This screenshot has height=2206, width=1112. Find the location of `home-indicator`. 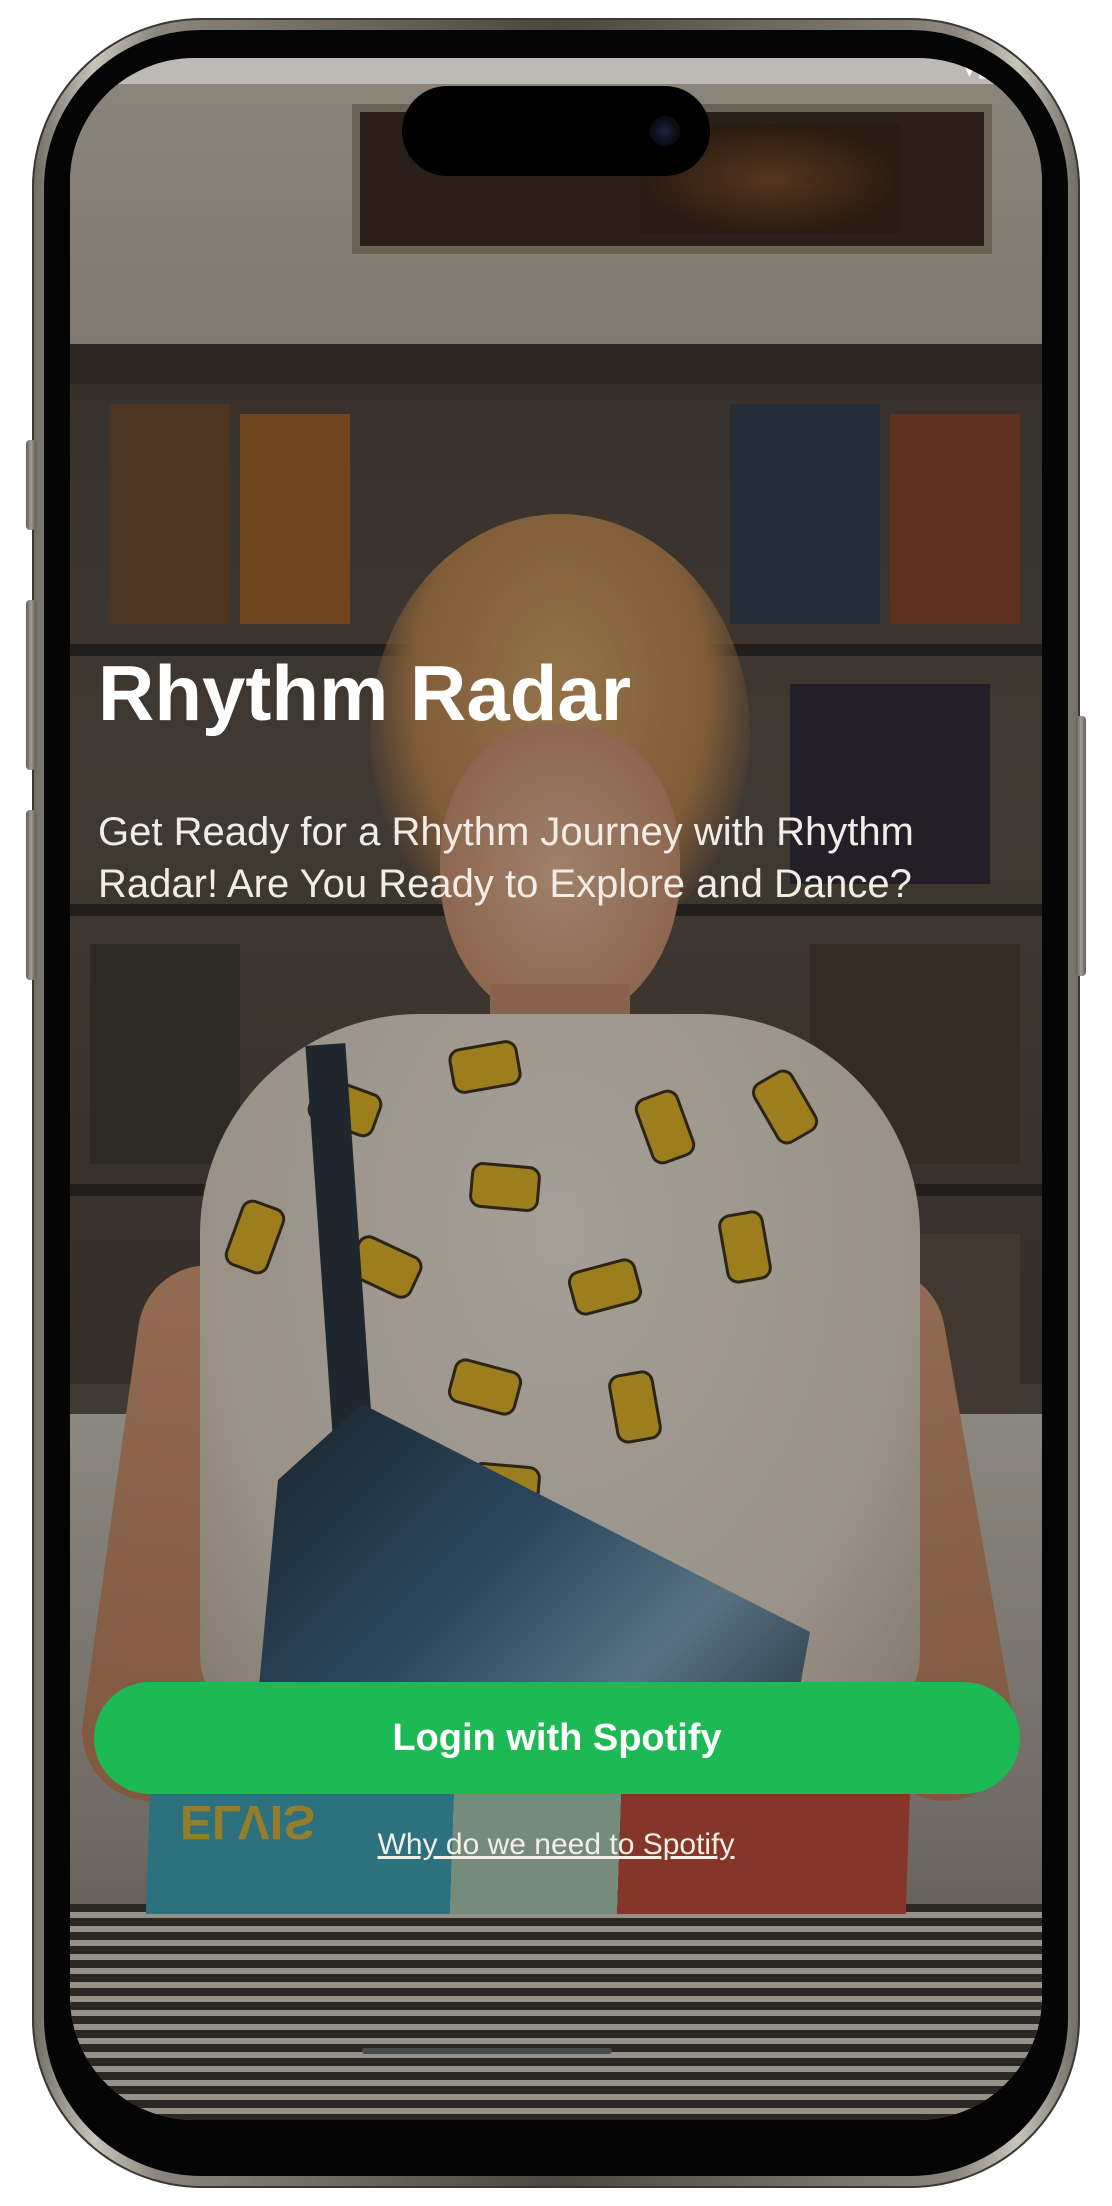

home-indicator is located at coordinates (487, 2051).